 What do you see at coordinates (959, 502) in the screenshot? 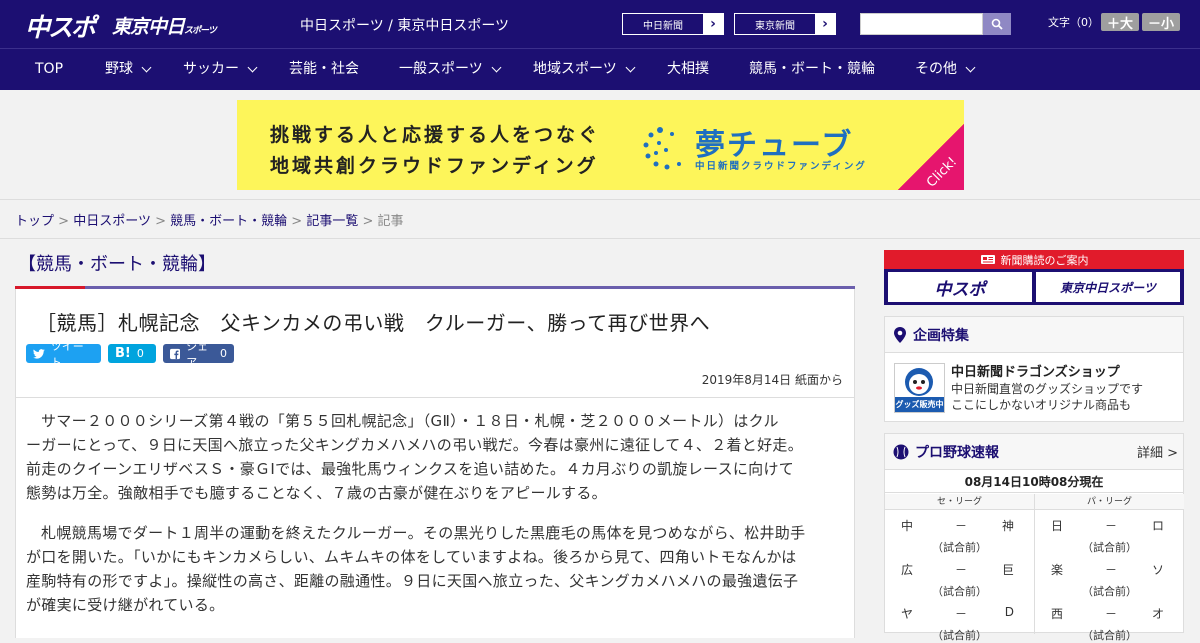
I see `central-league-label: セ・リーグ` at bounding box center [959, 502].